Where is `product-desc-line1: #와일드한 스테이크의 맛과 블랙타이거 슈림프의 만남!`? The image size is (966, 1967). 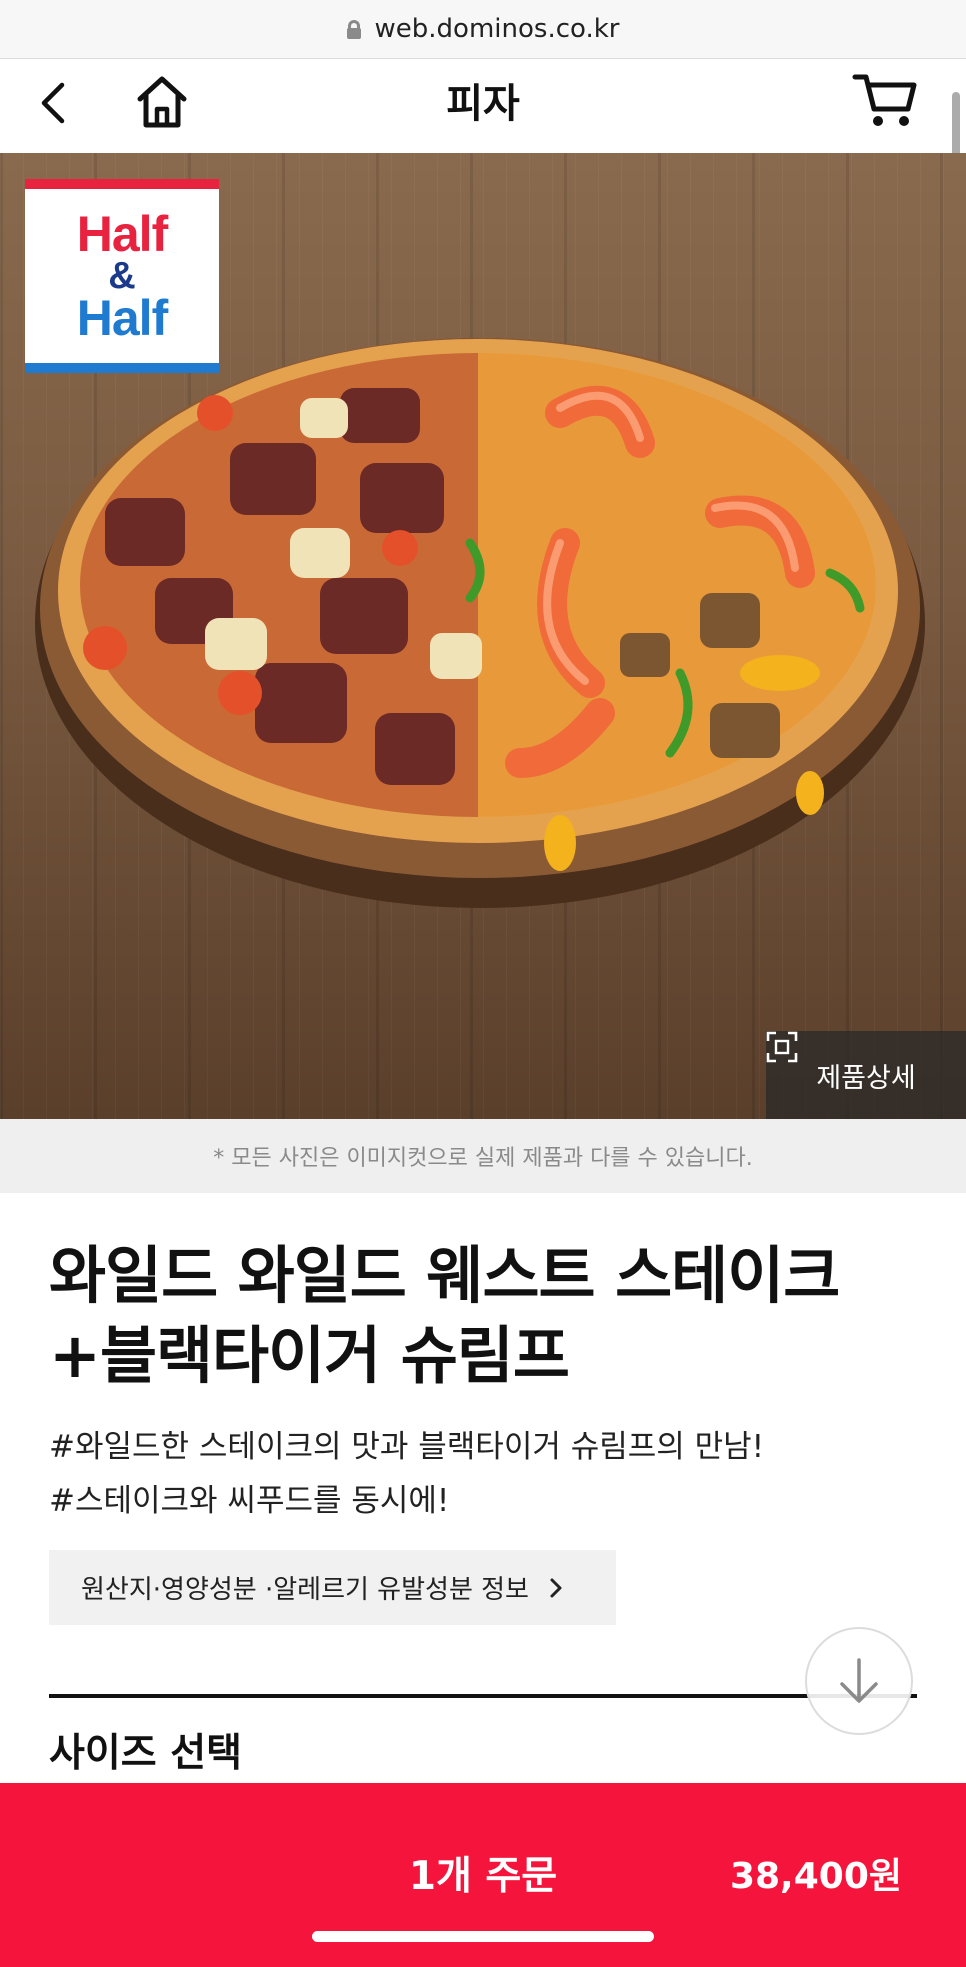
product-desc-line1: #와일드한 스테이크의 맛과 블랙타이거 슈림프의 만남! is located at coordinates (407, 1447).